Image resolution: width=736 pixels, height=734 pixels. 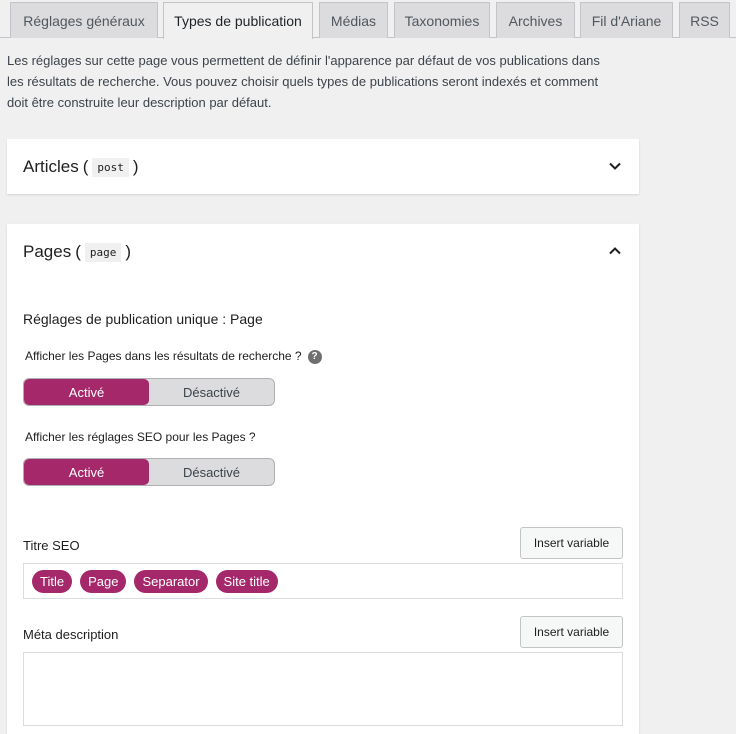 I want to click on tab-archives: Archives, so click(x=535, y=20).